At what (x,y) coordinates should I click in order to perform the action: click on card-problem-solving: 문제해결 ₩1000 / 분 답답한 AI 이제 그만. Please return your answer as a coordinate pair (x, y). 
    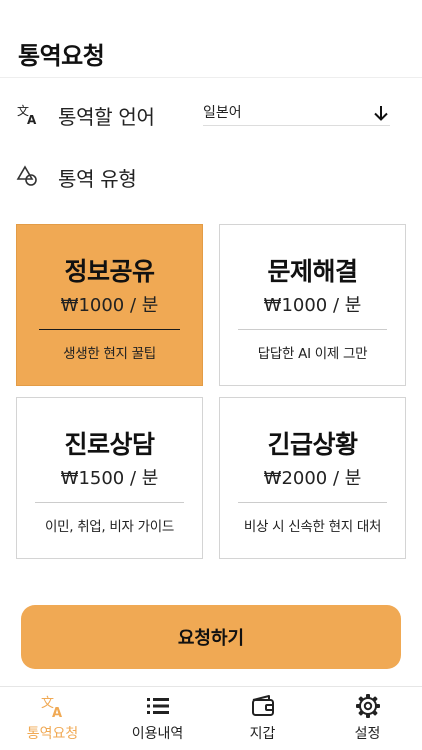
    Looking at the image, I should click on (312, 305).